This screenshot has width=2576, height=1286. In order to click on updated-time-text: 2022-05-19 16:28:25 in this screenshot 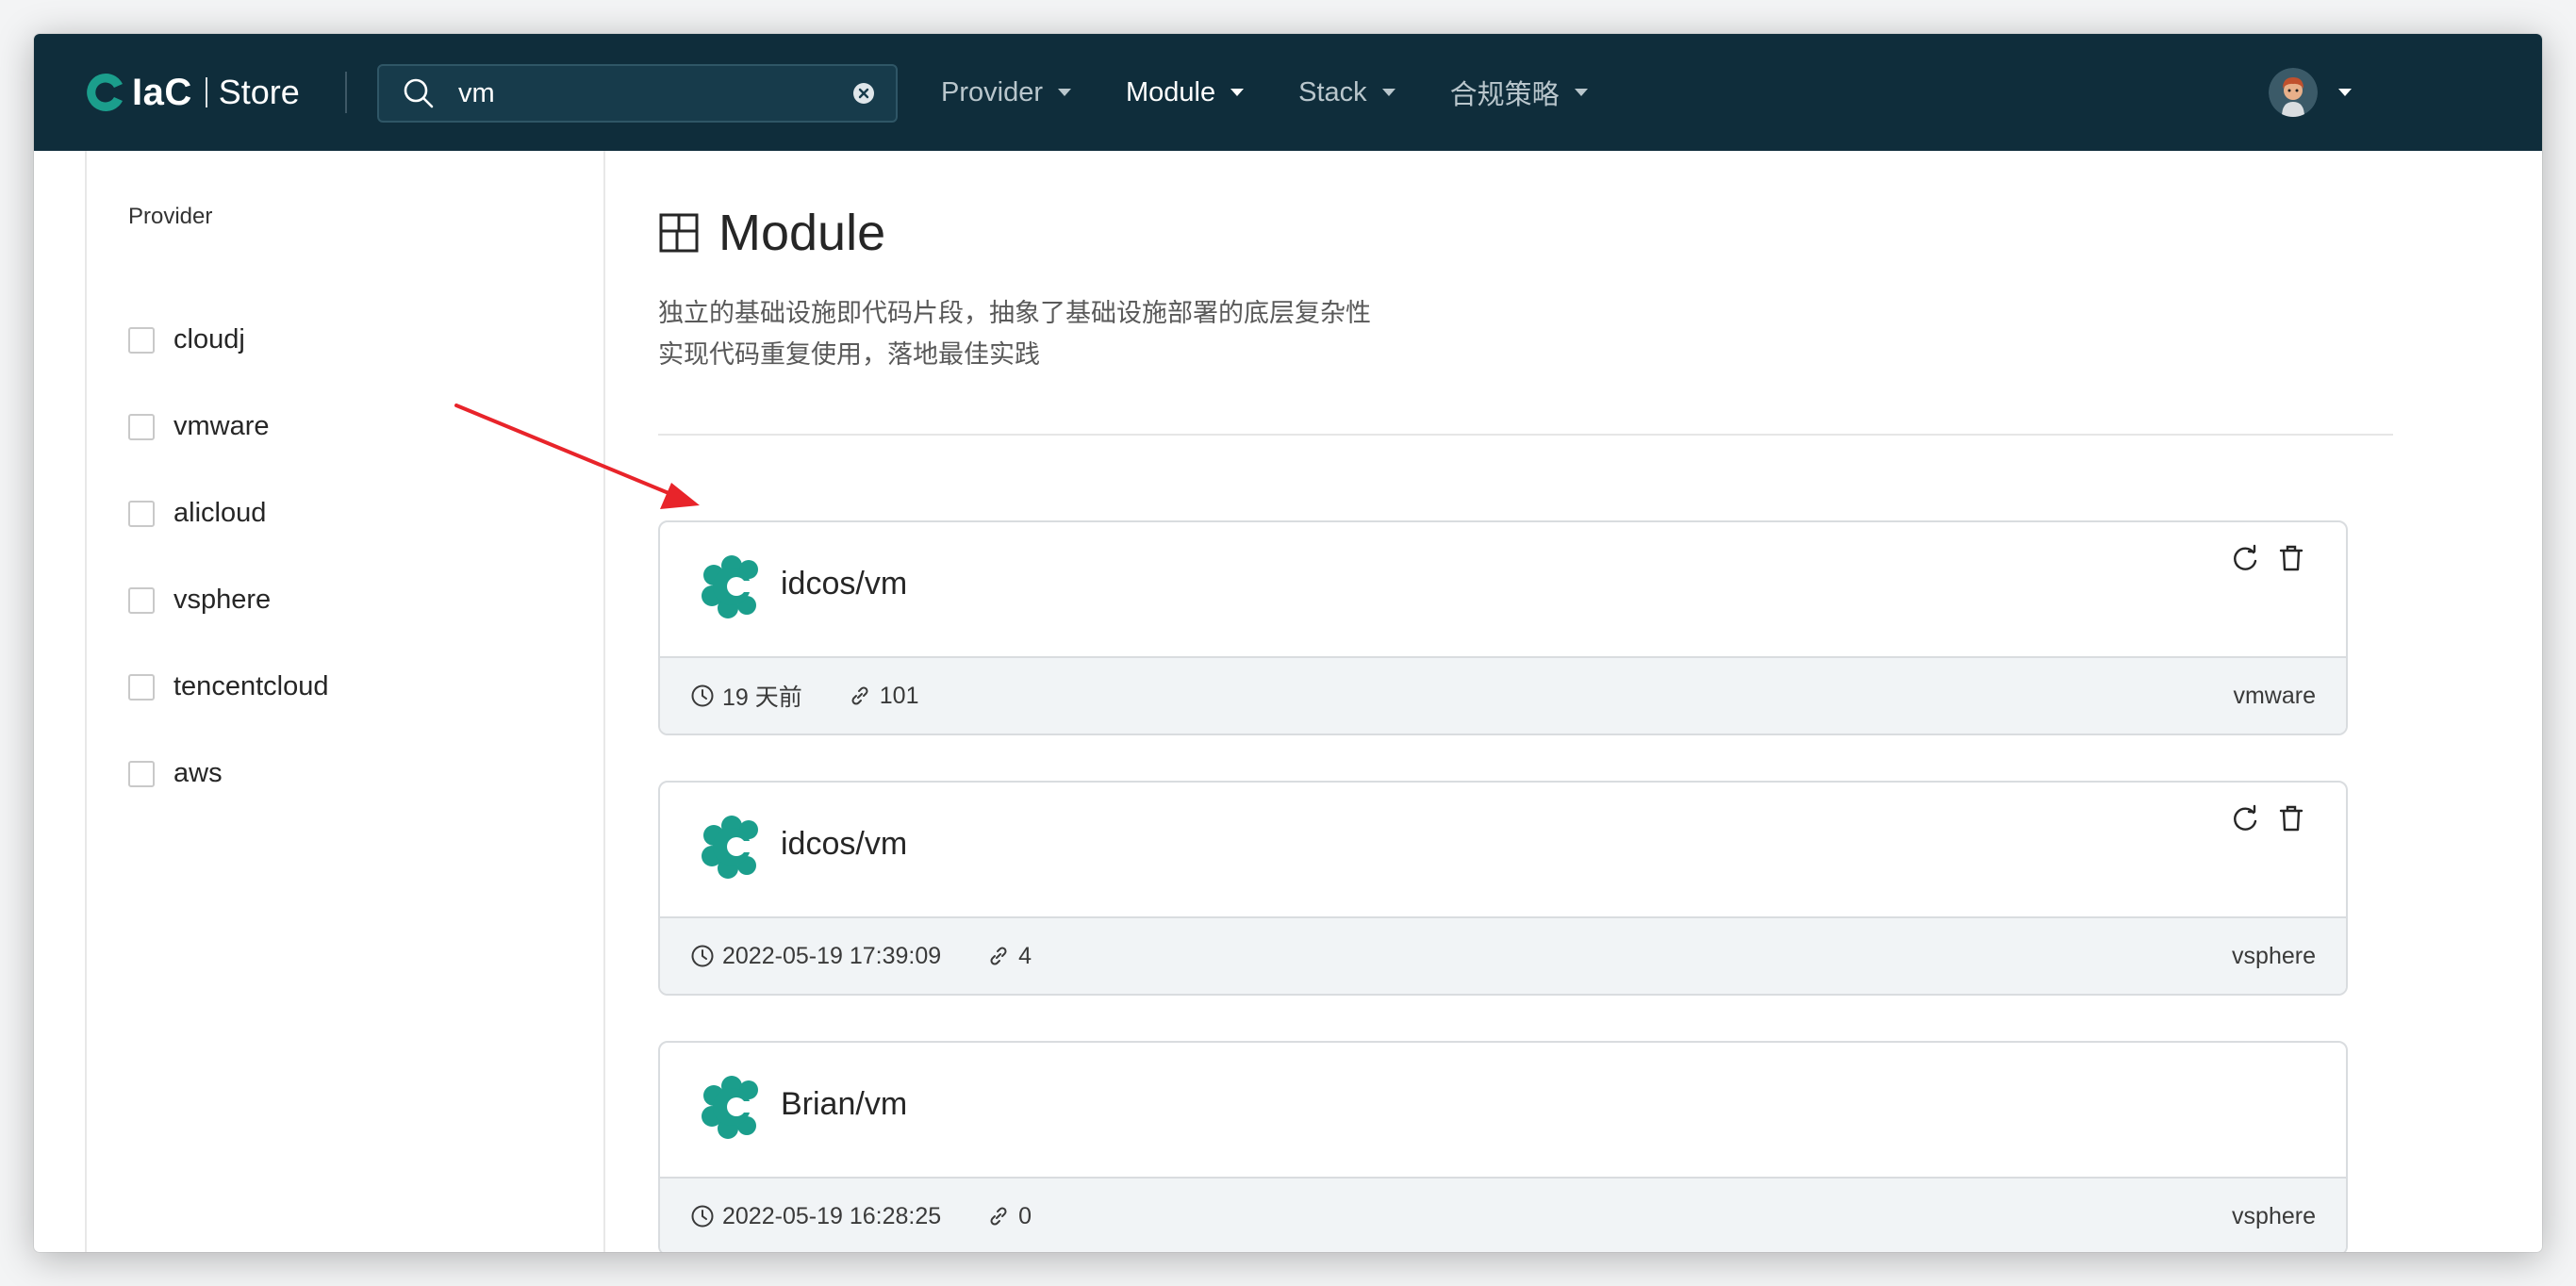, I will do `click(832, 1216)`.